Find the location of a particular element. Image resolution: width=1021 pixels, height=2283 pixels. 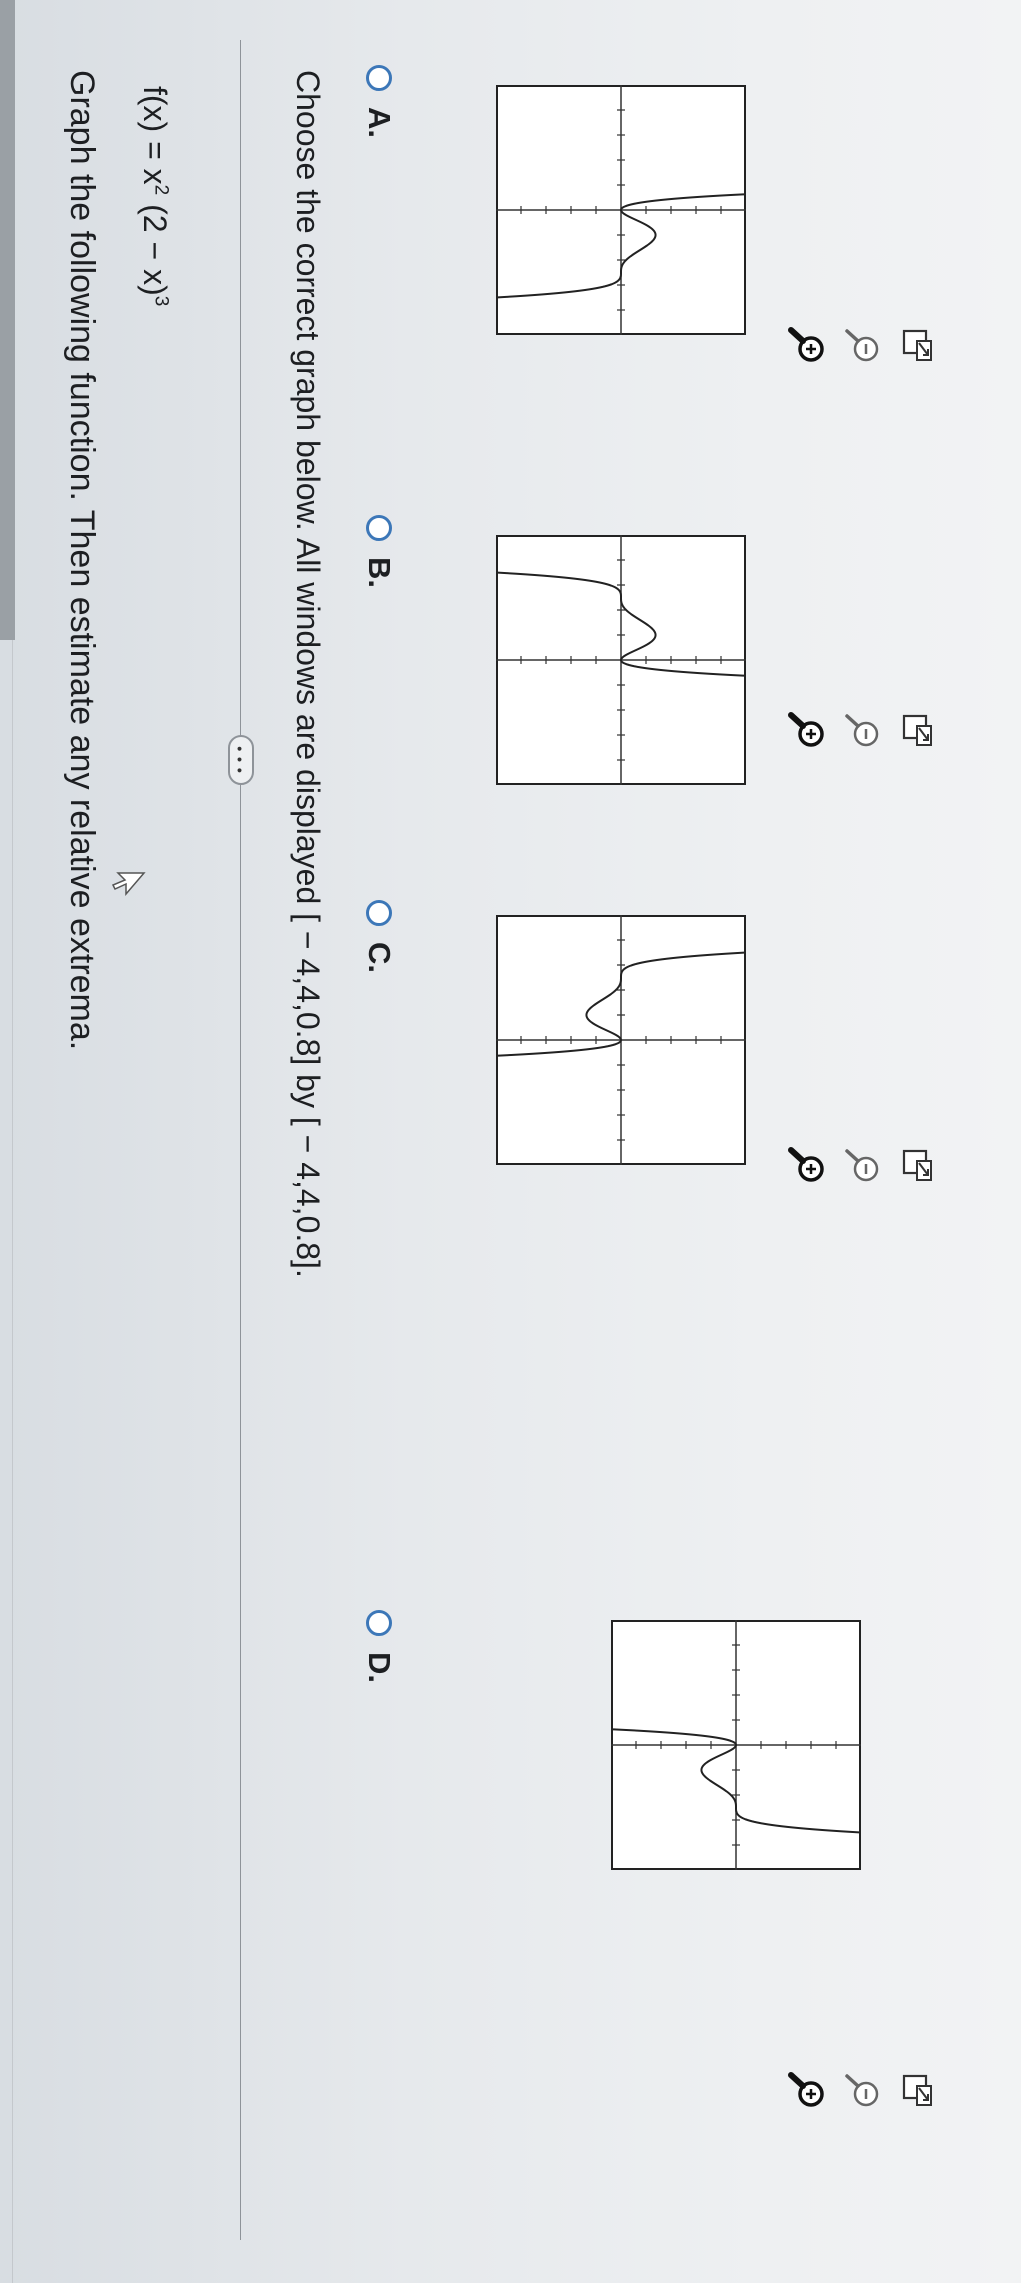

more-options-button: • • • is located at coordinates (241, 760).